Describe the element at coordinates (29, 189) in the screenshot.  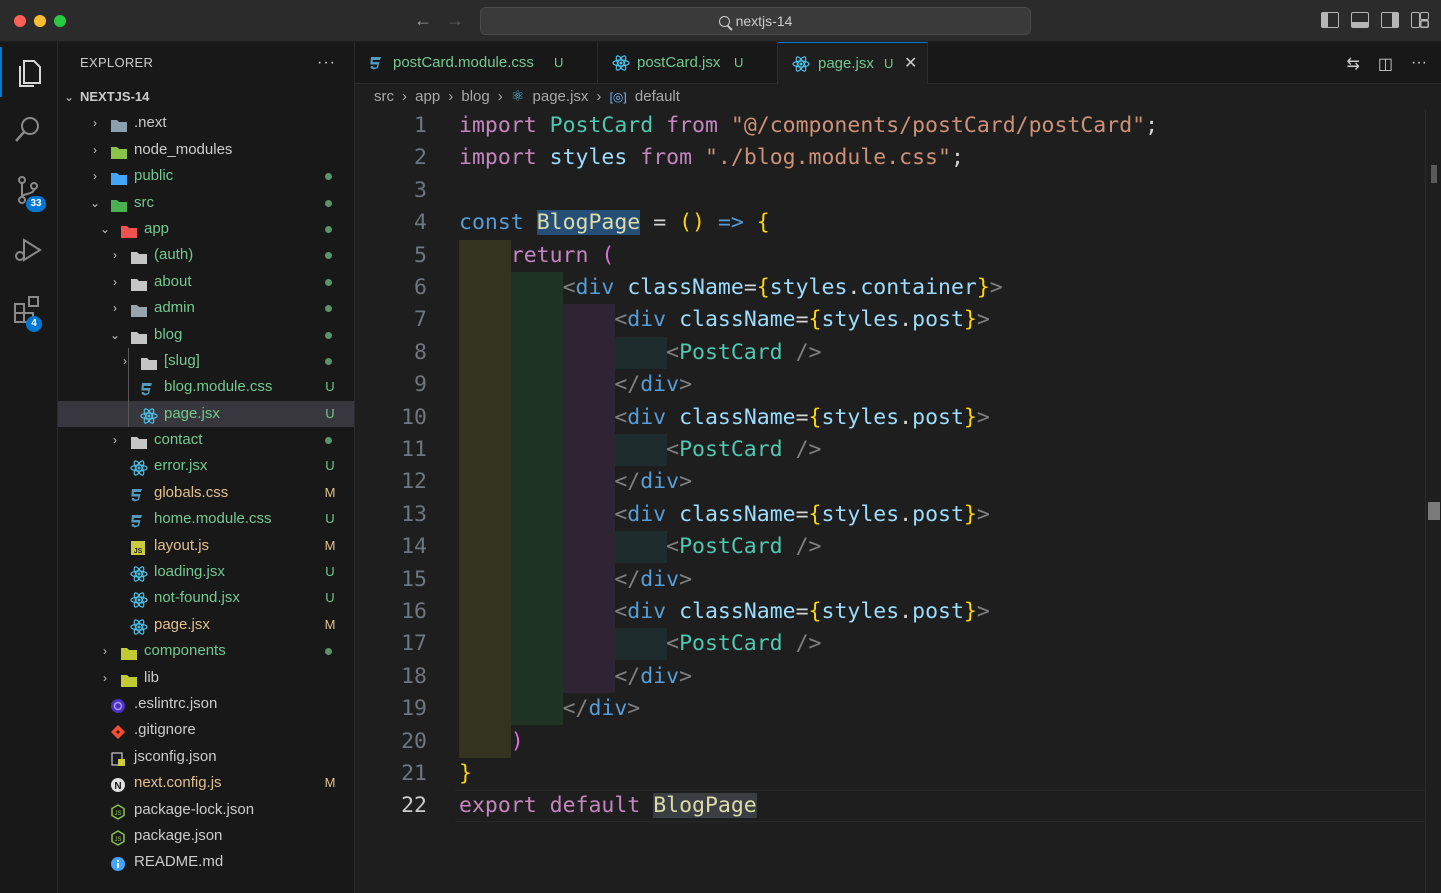
I see `source-control-activity: 33` at that location.